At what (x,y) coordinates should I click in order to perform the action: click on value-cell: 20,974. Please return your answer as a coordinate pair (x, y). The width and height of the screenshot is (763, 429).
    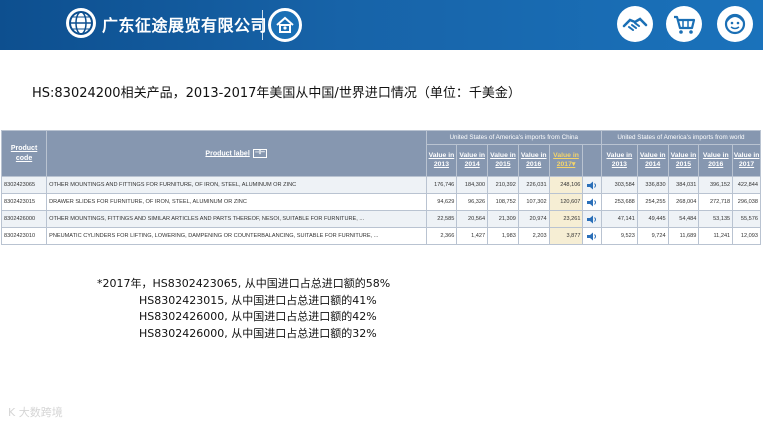
    Looking at the image, I should click on (533, 219).